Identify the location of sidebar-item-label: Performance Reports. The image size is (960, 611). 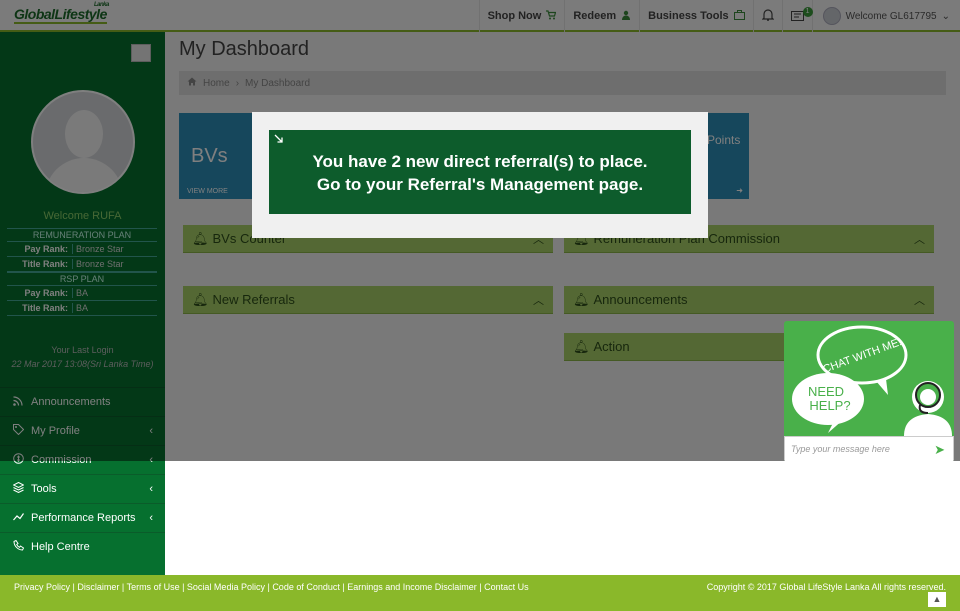
(83, 518).